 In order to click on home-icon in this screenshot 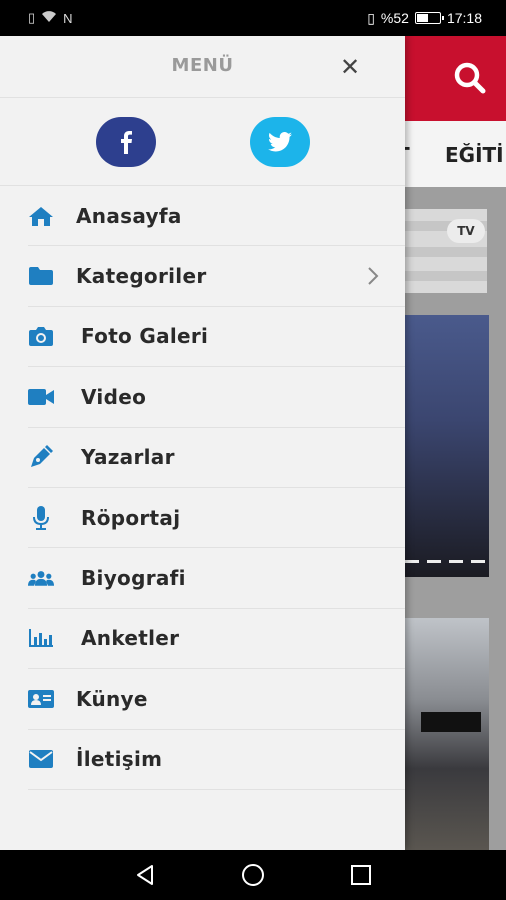, I will do `click(41, 216)`.